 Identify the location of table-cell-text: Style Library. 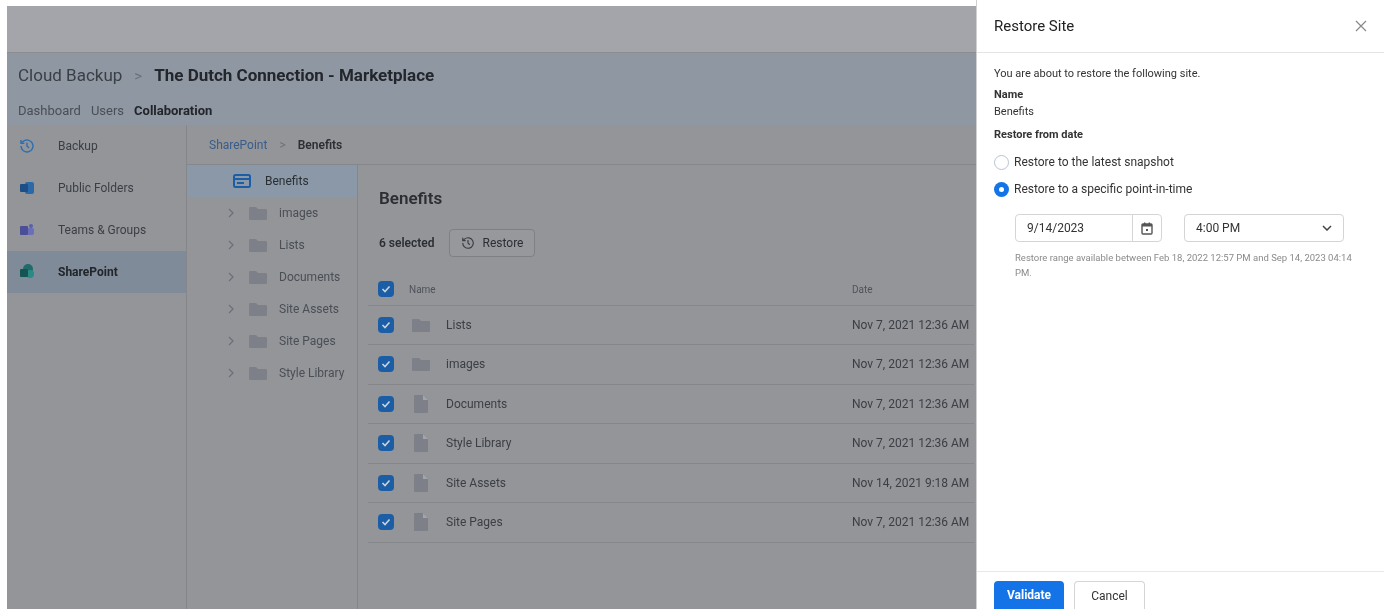
(479, 444).